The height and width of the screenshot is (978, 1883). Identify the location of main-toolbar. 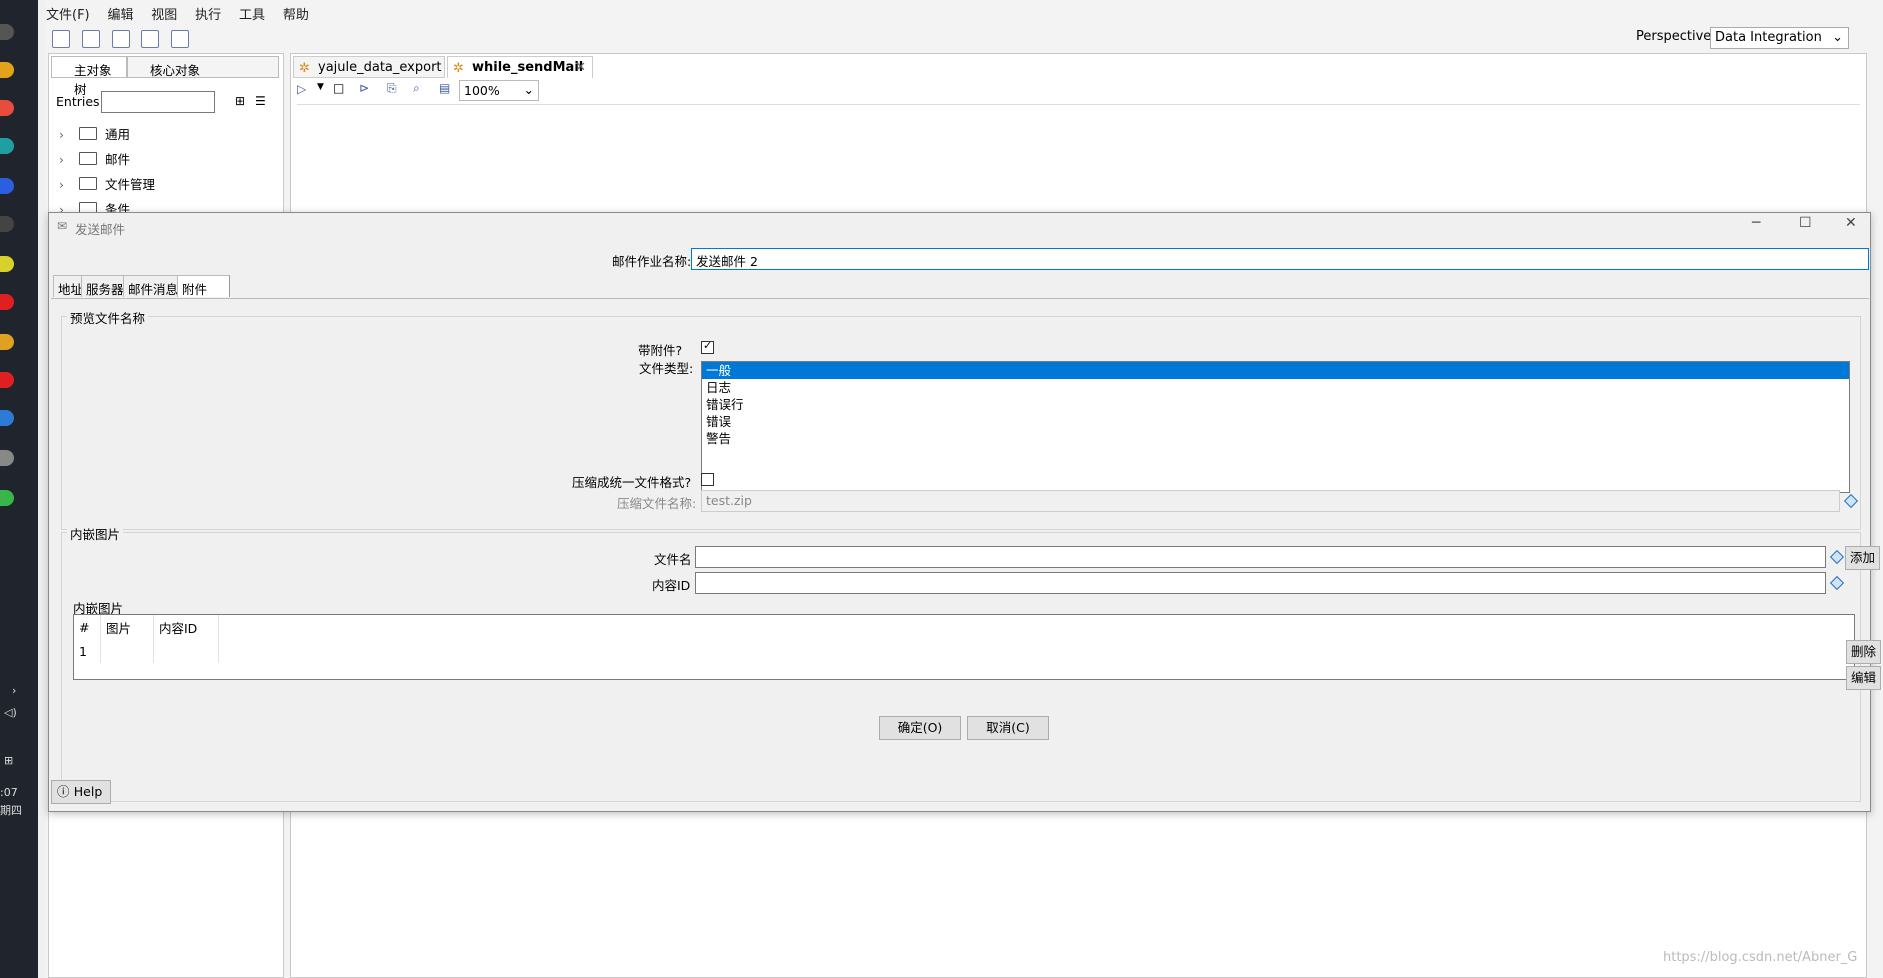
(124, 41).